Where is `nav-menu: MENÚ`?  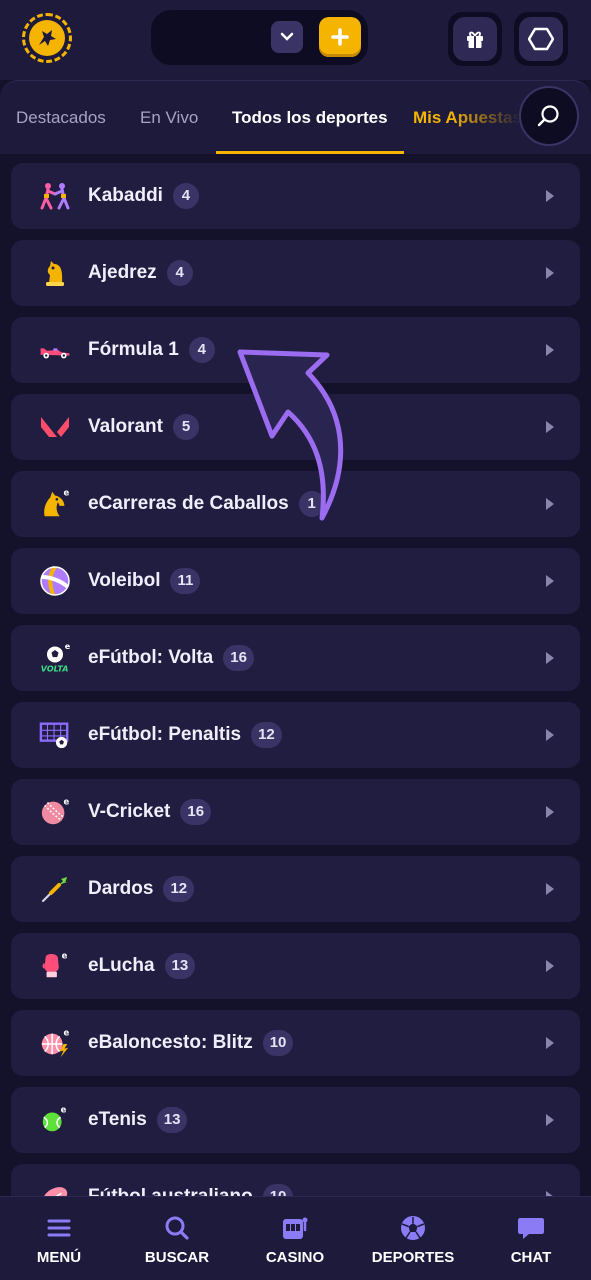 nav-menu: MENÚ is located at coordinates (59, 1238).